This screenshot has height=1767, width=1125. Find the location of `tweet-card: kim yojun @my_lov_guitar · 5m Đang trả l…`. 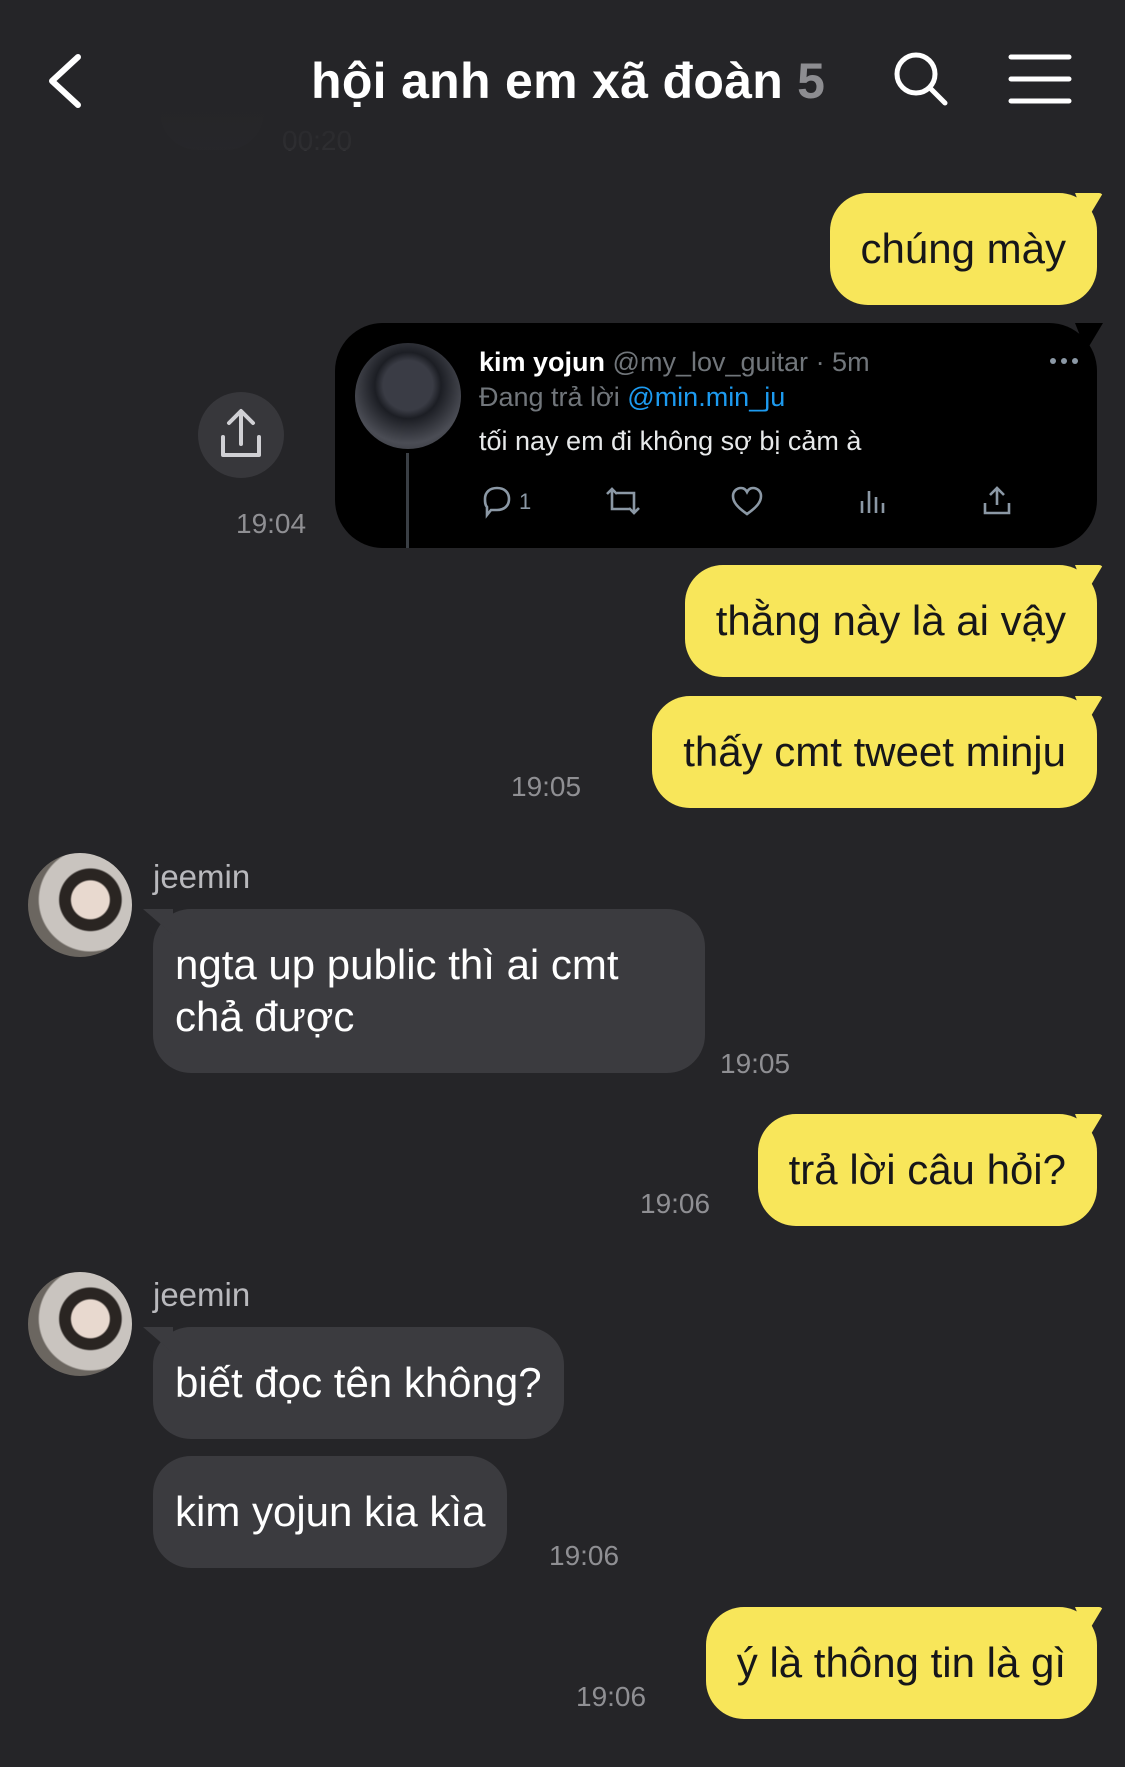

tweet-card: kim yojun @my_lov_guitar · 5m Đang trả l… is located at coordinates (716, 435).